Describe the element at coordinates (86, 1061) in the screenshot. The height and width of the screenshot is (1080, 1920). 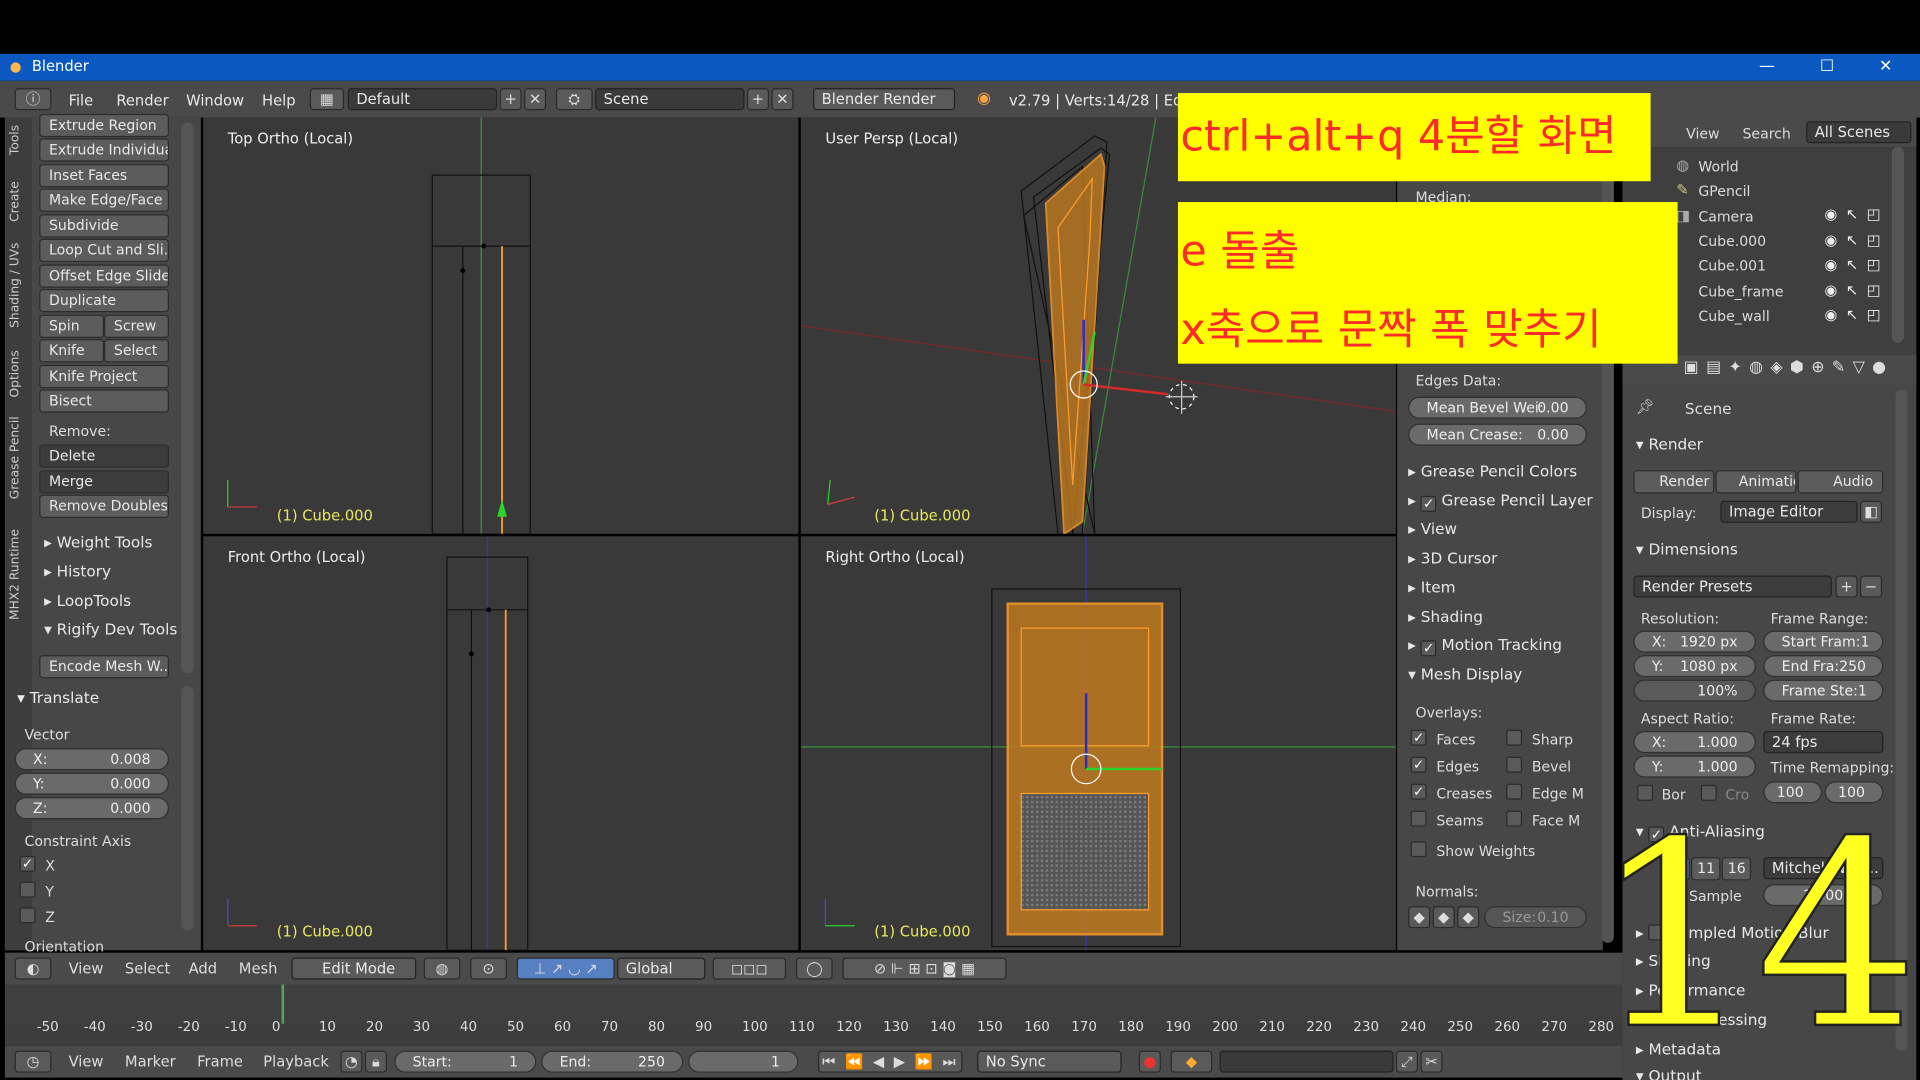
I see `timeline-view-menu: View` at that location.